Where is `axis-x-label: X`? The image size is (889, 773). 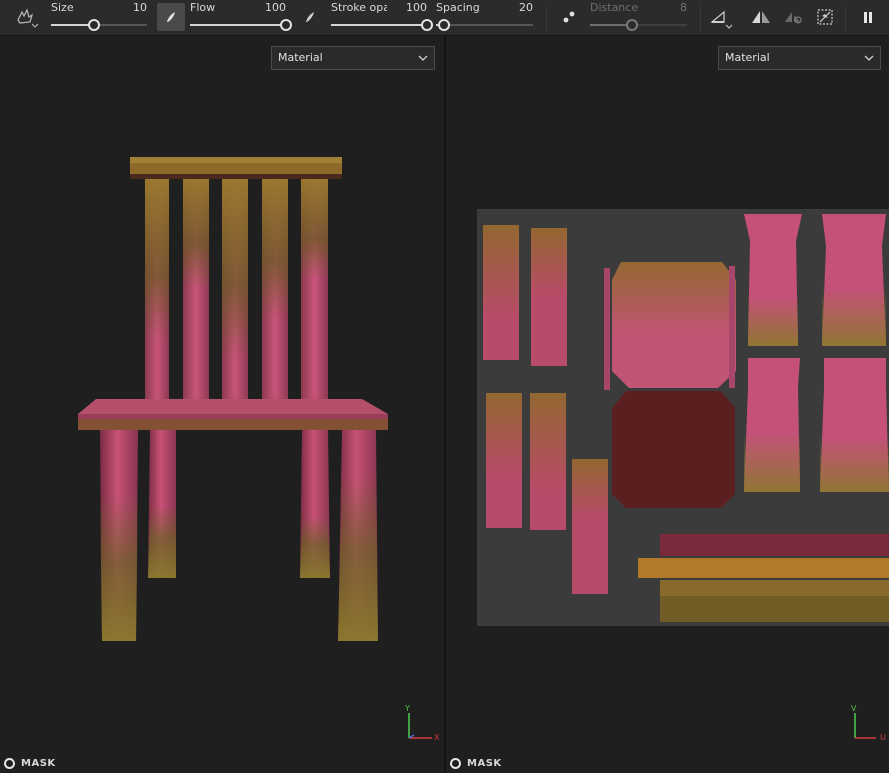 axis-x-label: X is located at coordinates (437, 737).